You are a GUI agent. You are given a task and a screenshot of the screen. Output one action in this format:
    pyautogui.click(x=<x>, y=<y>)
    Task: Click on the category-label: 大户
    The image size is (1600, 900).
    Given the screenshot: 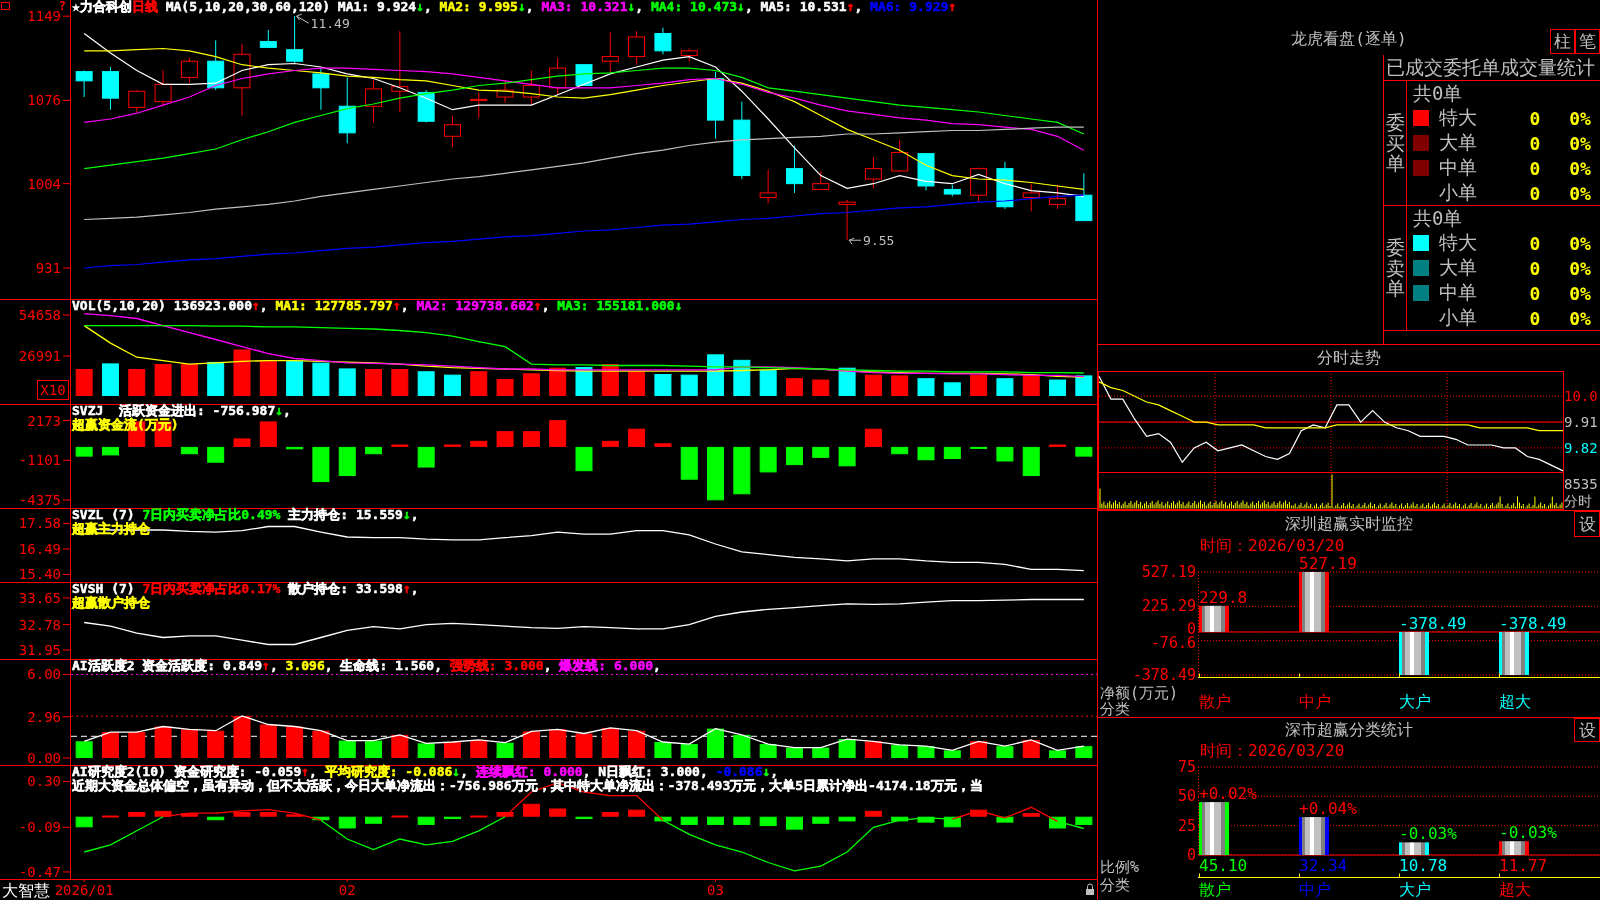 What is the action you would take?
    pyautogui.click(x=1415, y=889)
    